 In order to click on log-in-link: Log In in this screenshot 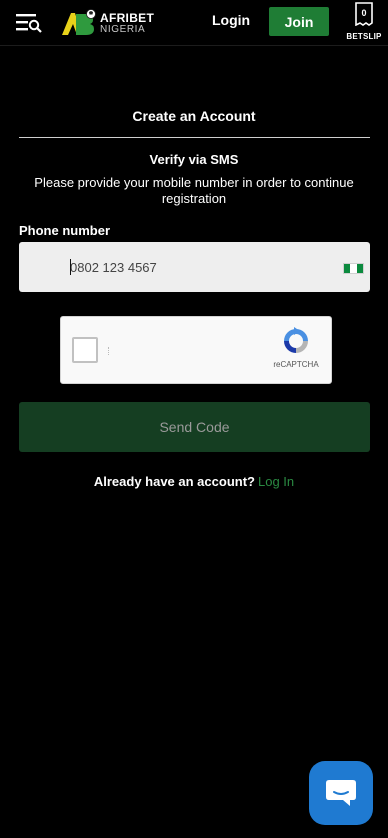, I will do `click(276, 481)`.